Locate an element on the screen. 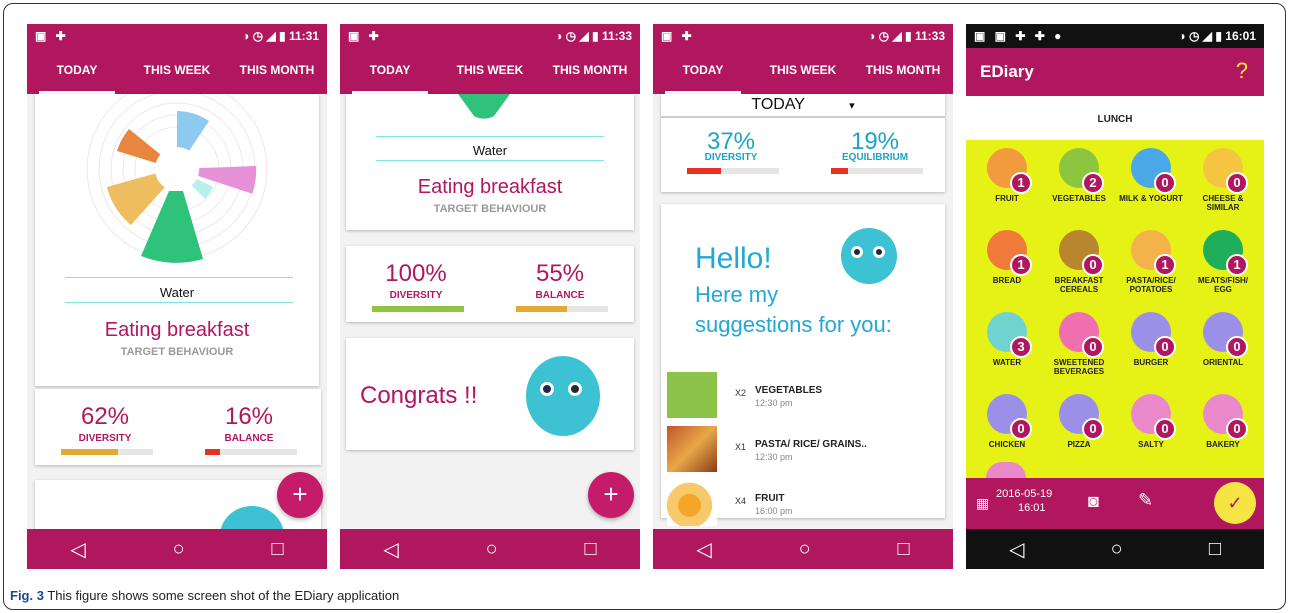 This screenshot has width=1289, height=613. category-tile: 0 SALTY is located at coordinates (1151, 421).